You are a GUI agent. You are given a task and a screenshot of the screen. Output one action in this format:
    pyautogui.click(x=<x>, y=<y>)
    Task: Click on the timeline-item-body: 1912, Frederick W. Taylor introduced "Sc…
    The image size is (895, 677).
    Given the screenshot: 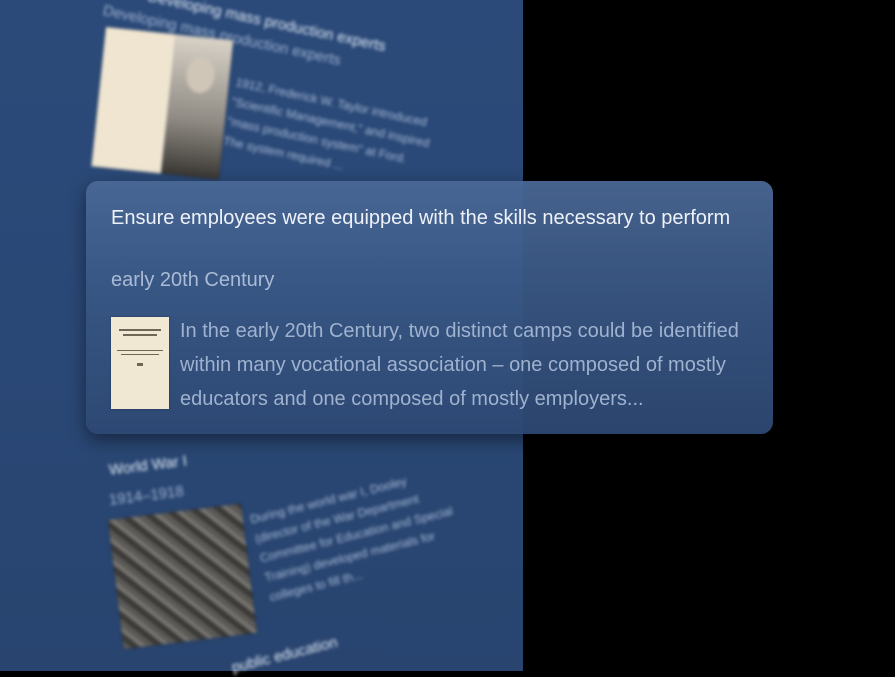 What is the action you would take?
    pyautogui.click(x=326, y=123)
    